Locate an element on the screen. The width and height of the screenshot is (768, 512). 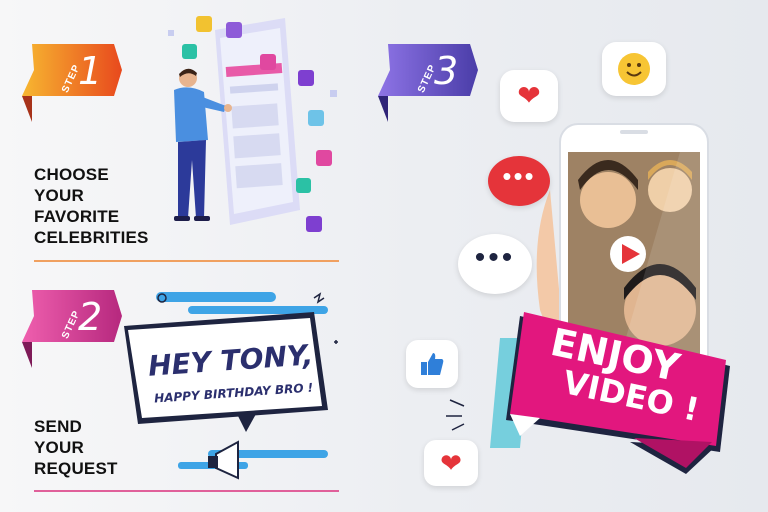
chat-bubble-red: ••• is located at coordinates (519, 181).